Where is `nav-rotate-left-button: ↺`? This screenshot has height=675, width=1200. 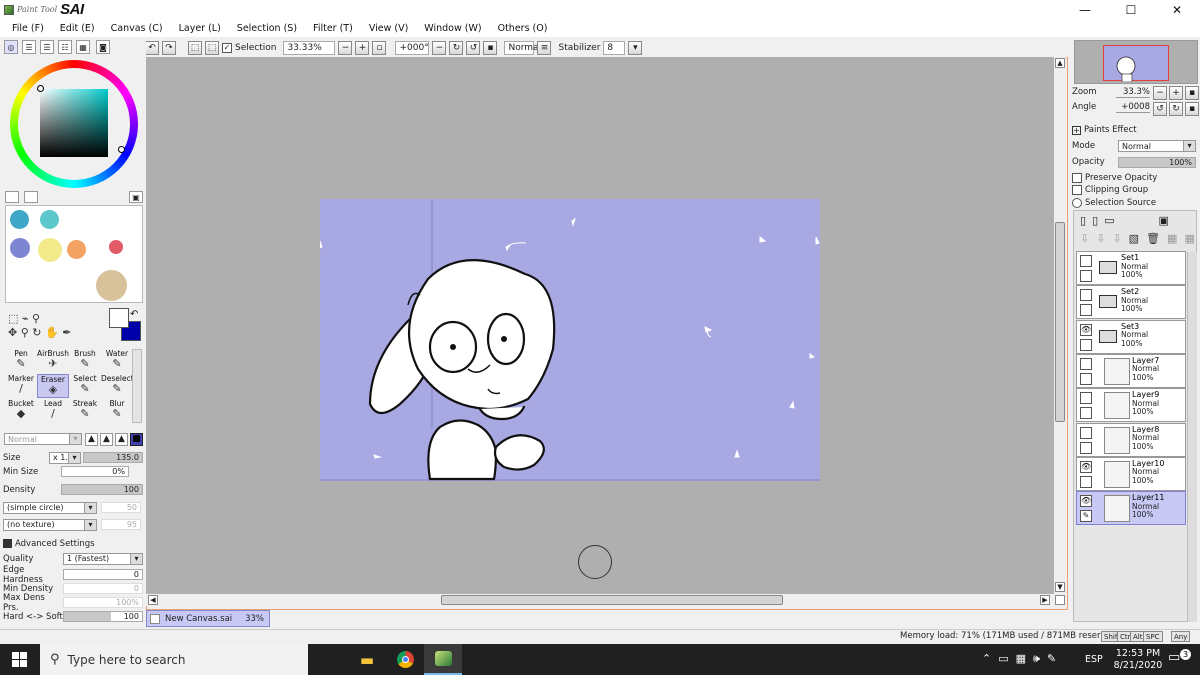 nav-rotate-left-button: ↺ is located at coordinates (1160, 109).